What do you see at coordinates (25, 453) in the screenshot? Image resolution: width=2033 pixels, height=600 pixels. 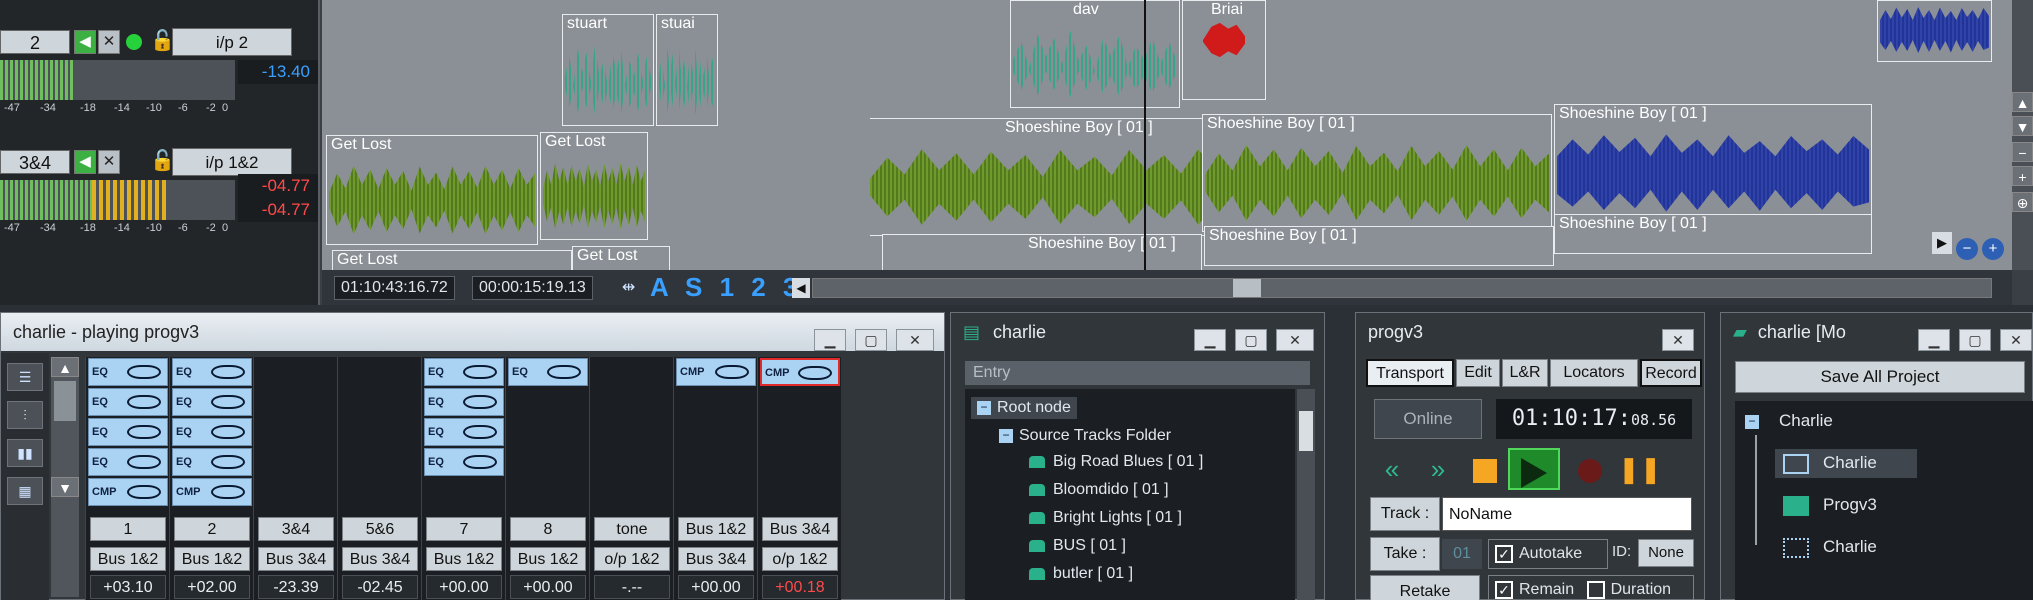 I see `meter-view-icon: ▮▮` at bounding box center [25, 453].